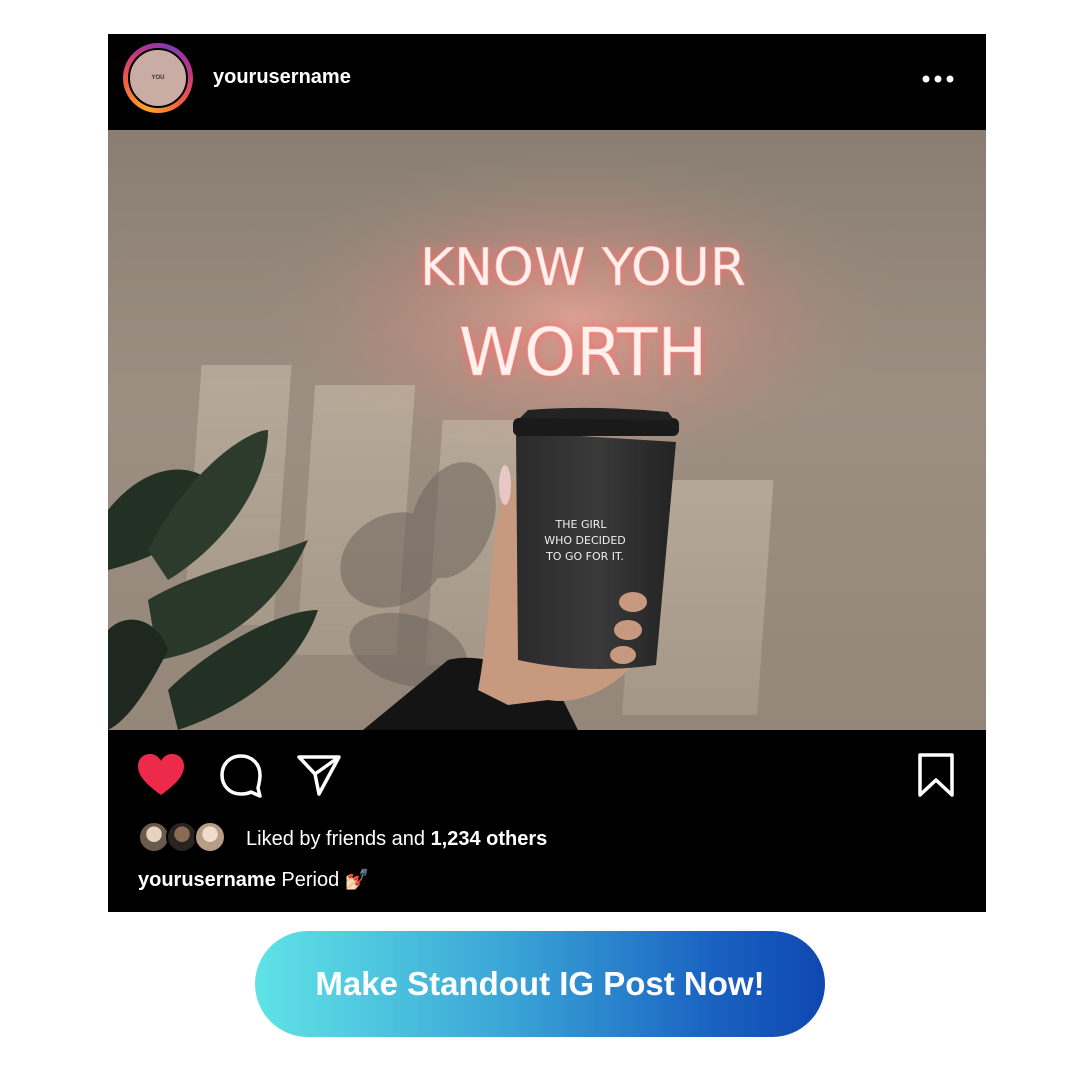 This screenshot has width=1080, height=1080. What do you see at coordinates (584, 556) in the screenshot?
I see `cup-text-3: TO GO FOR IT.` at bounding box center [584, 556].